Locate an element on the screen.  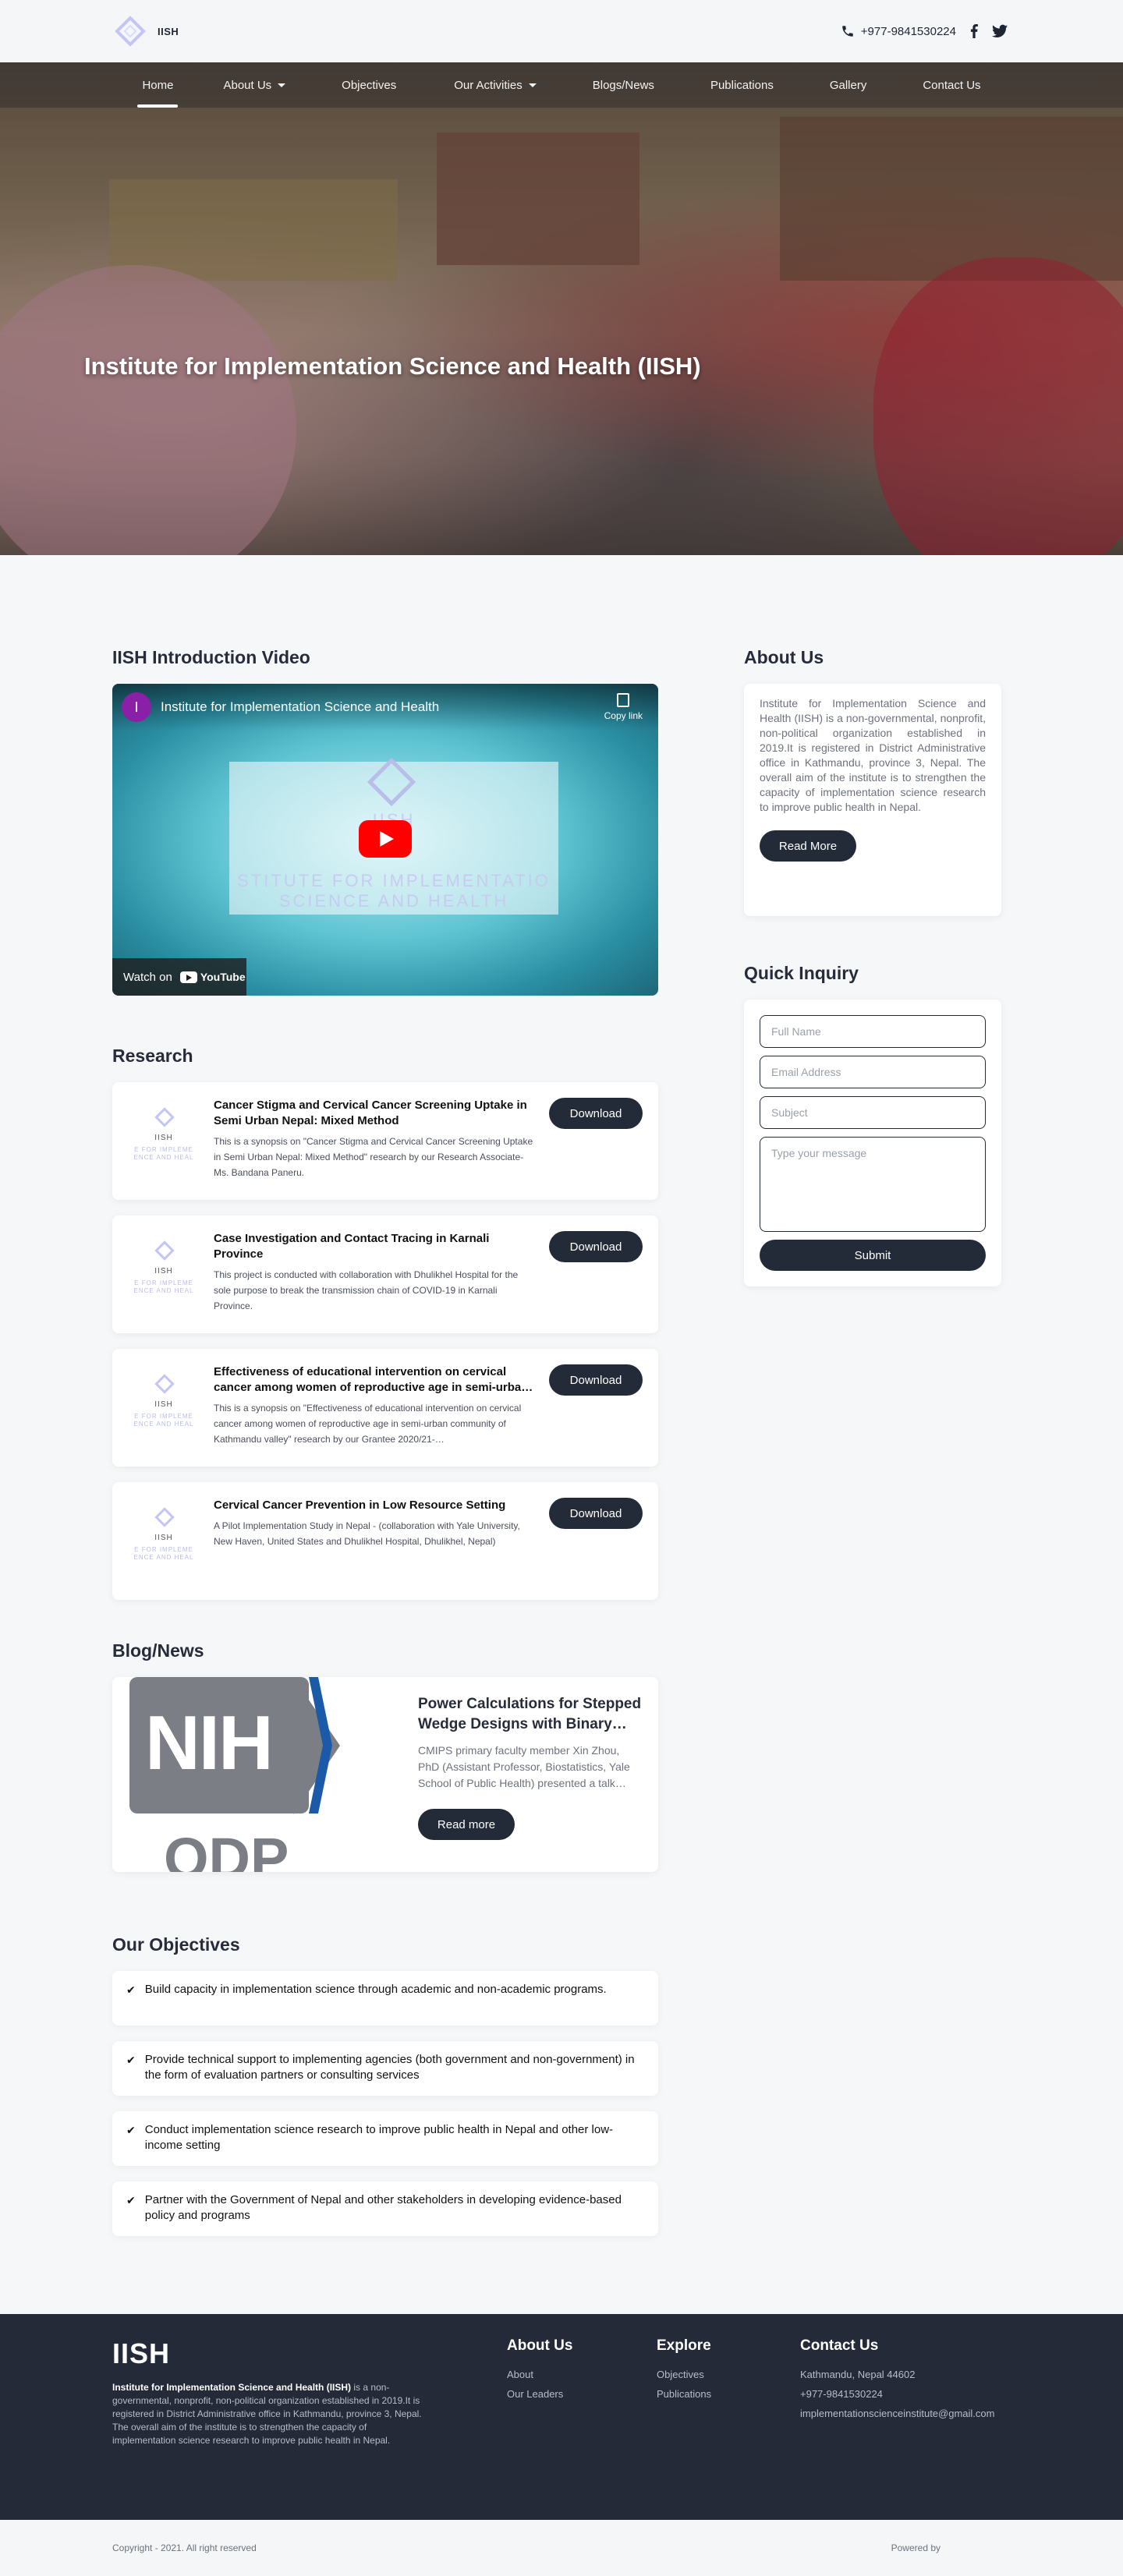
about-read-more-button: Read More is located at coordinates (808, 846).